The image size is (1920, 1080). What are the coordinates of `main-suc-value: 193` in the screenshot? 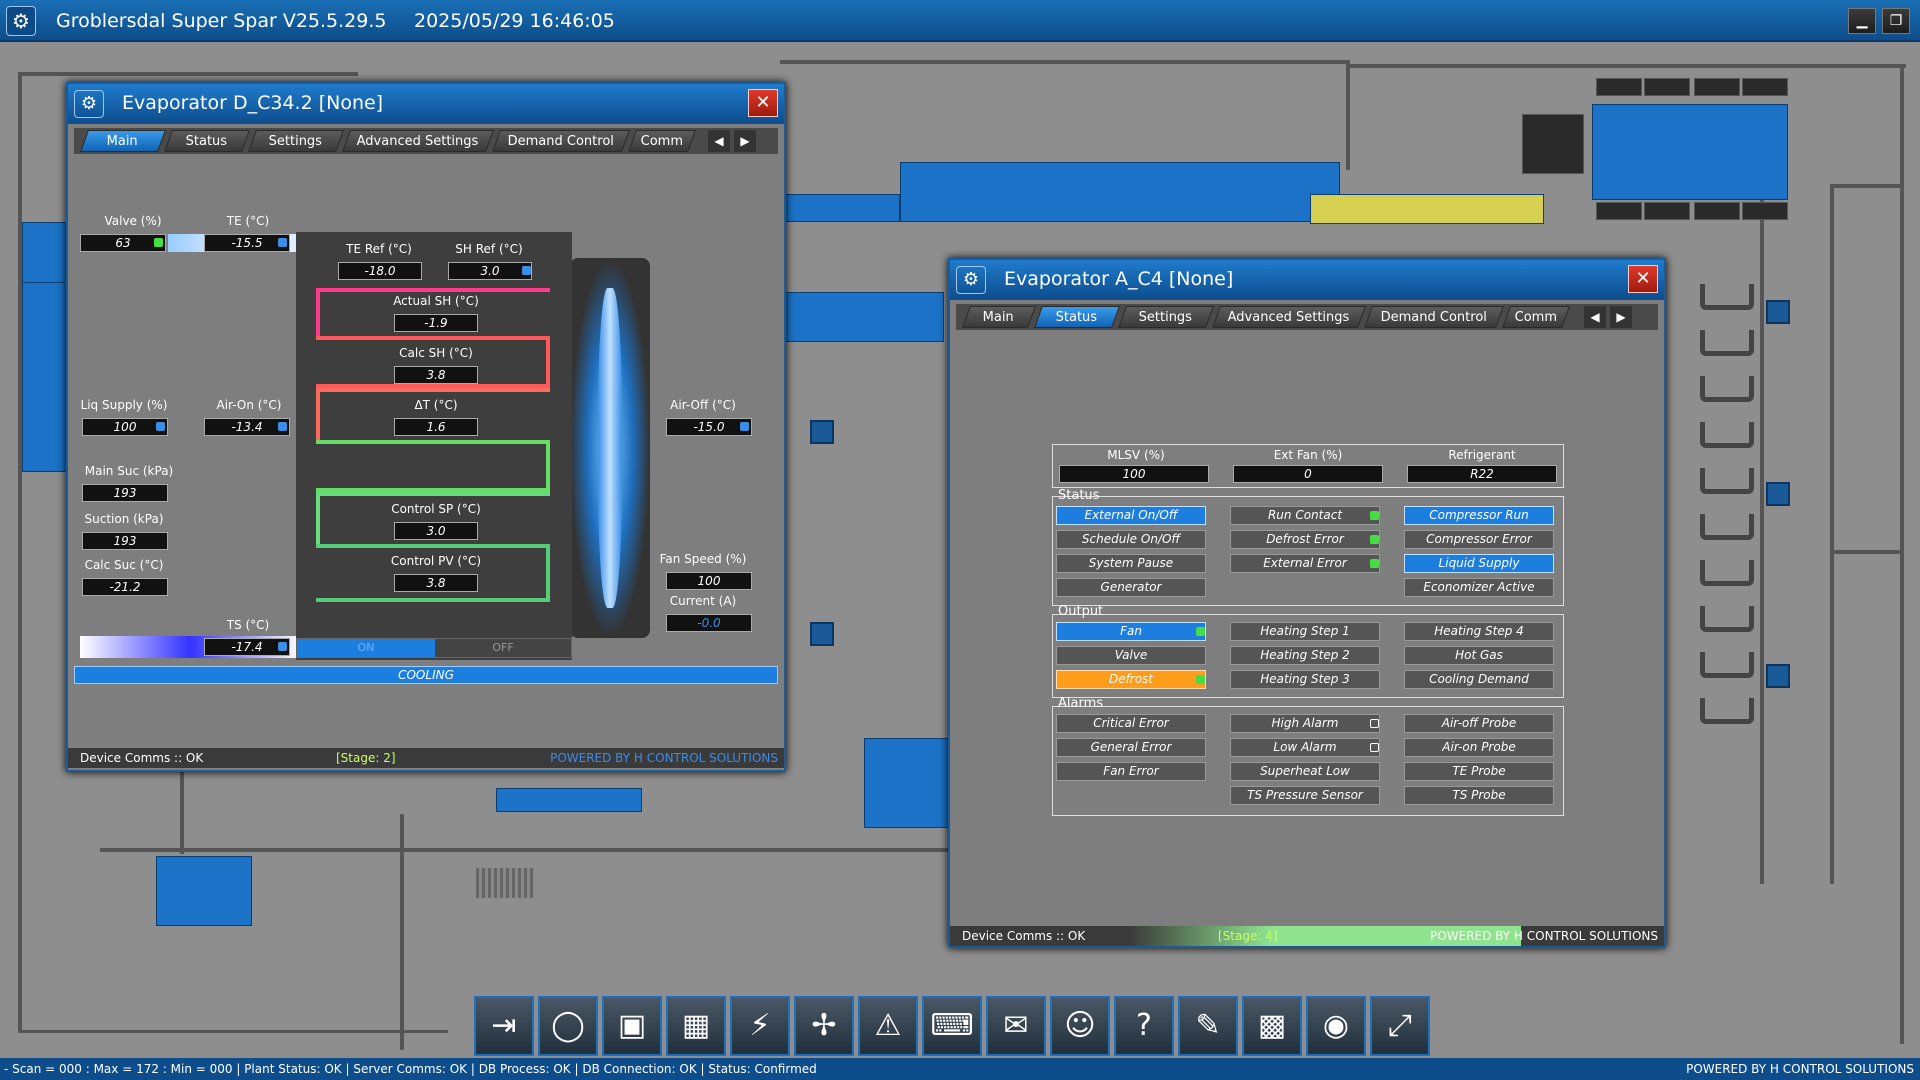 It's located at (125, 493).